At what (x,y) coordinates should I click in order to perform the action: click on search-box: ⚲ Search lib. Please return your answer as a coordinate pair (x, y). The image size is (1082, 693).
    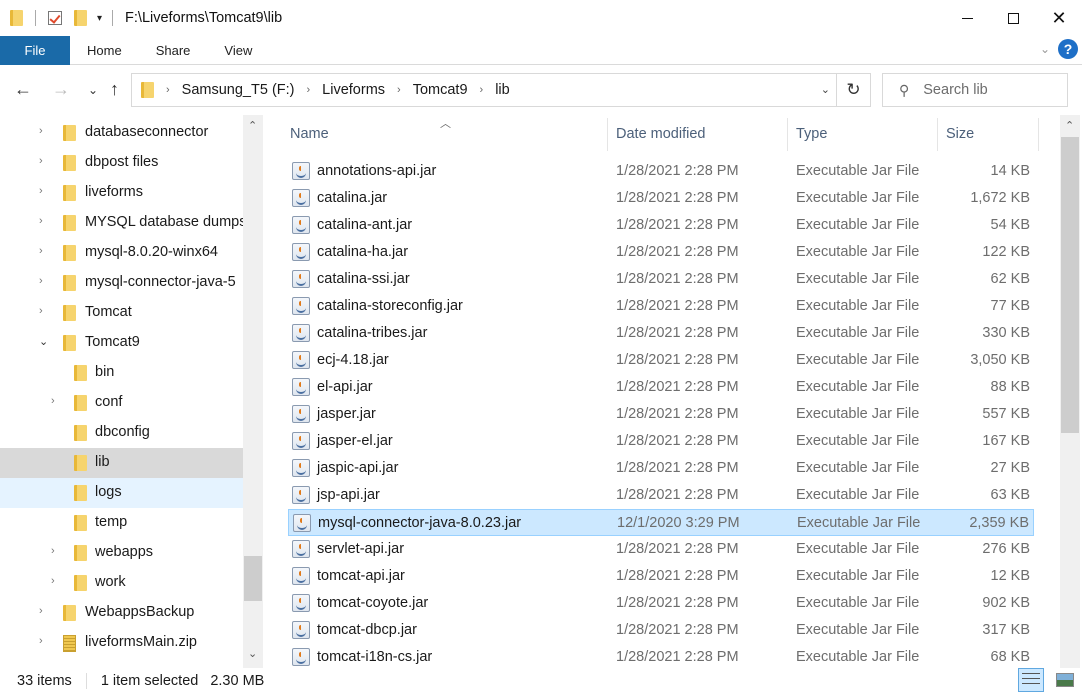
    Looking at the image, I should click on (975, 90).